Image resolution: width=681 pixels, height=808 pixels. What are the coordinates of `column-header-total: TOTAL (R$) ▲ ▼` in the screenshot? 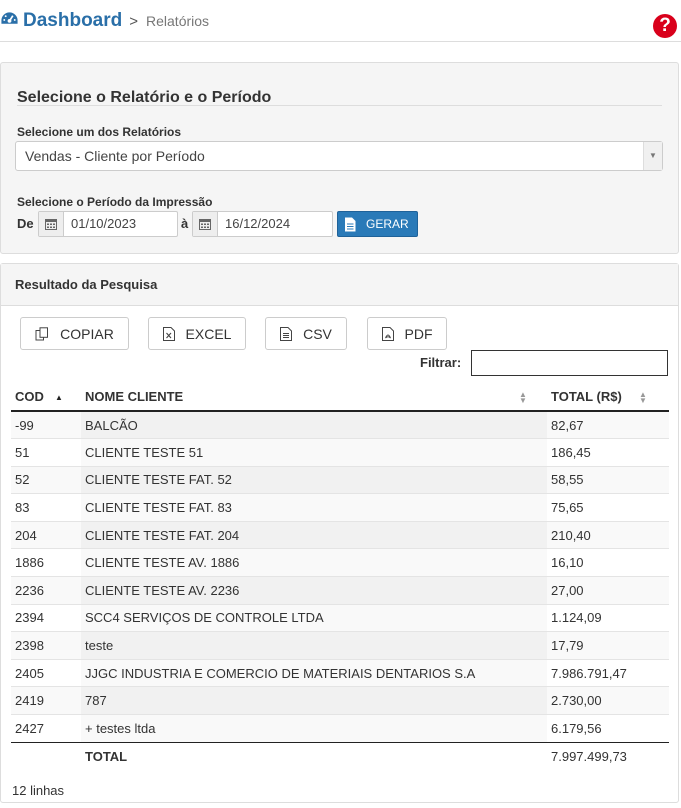 It's located at (608, 397).